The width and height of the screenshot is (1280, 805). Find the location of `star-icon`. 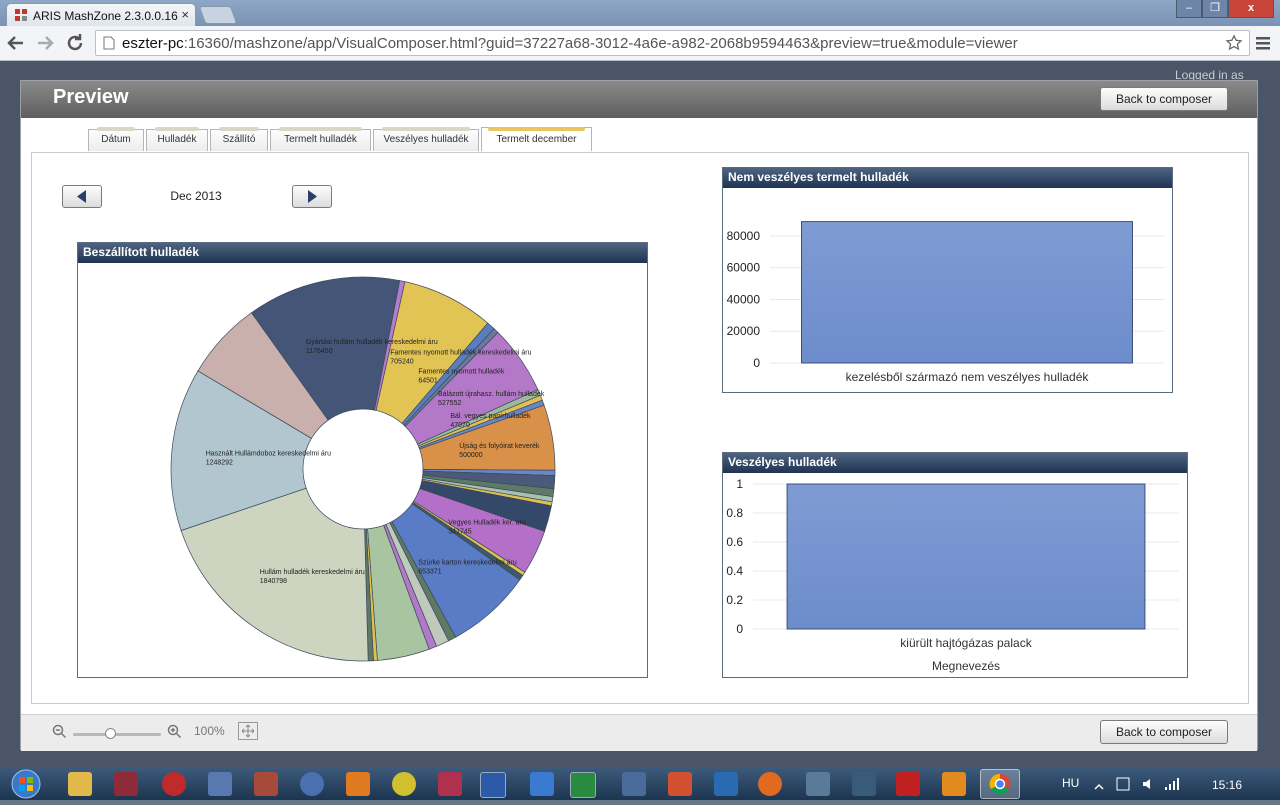

star-icon is located at coordinates (1234, 43).